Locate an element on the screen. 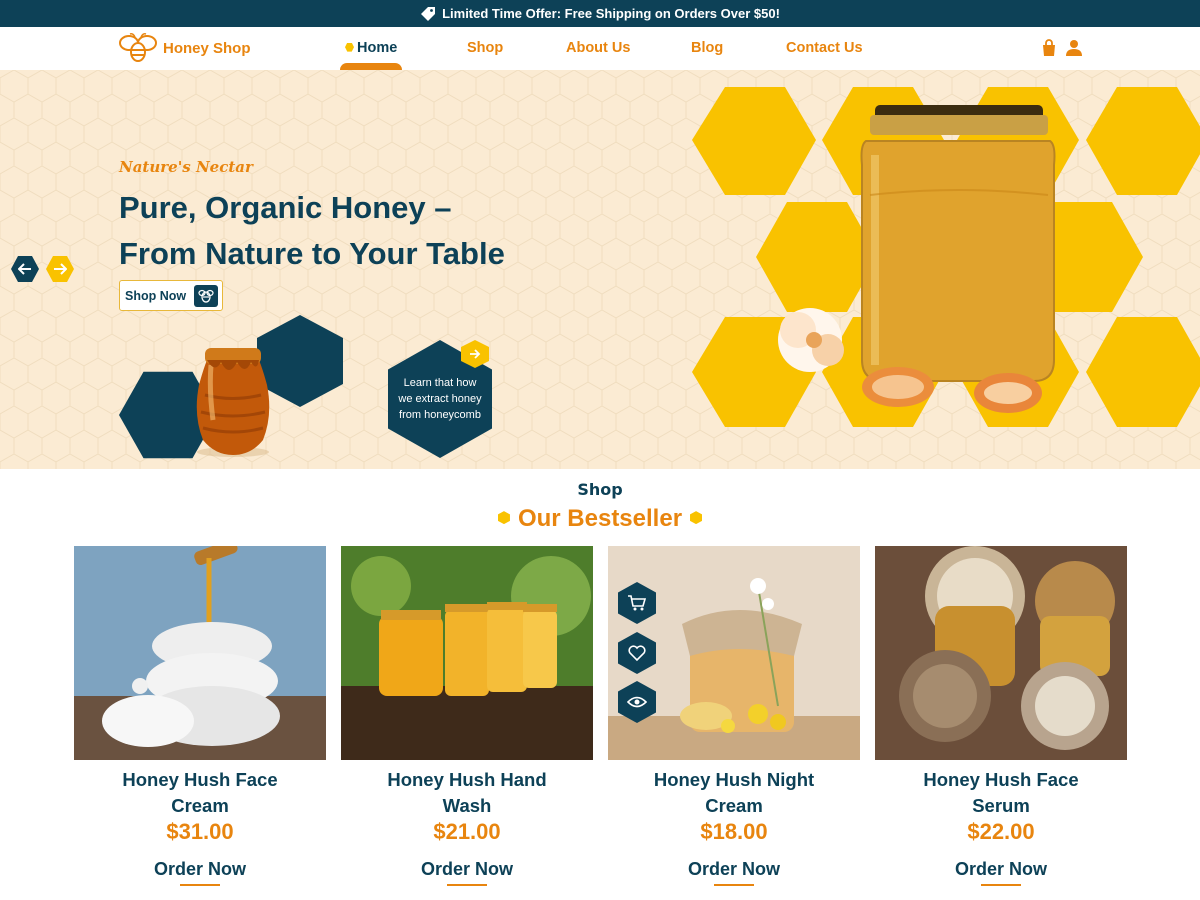  shop-now-button: Shop Now is located at coordinates (171, 295).